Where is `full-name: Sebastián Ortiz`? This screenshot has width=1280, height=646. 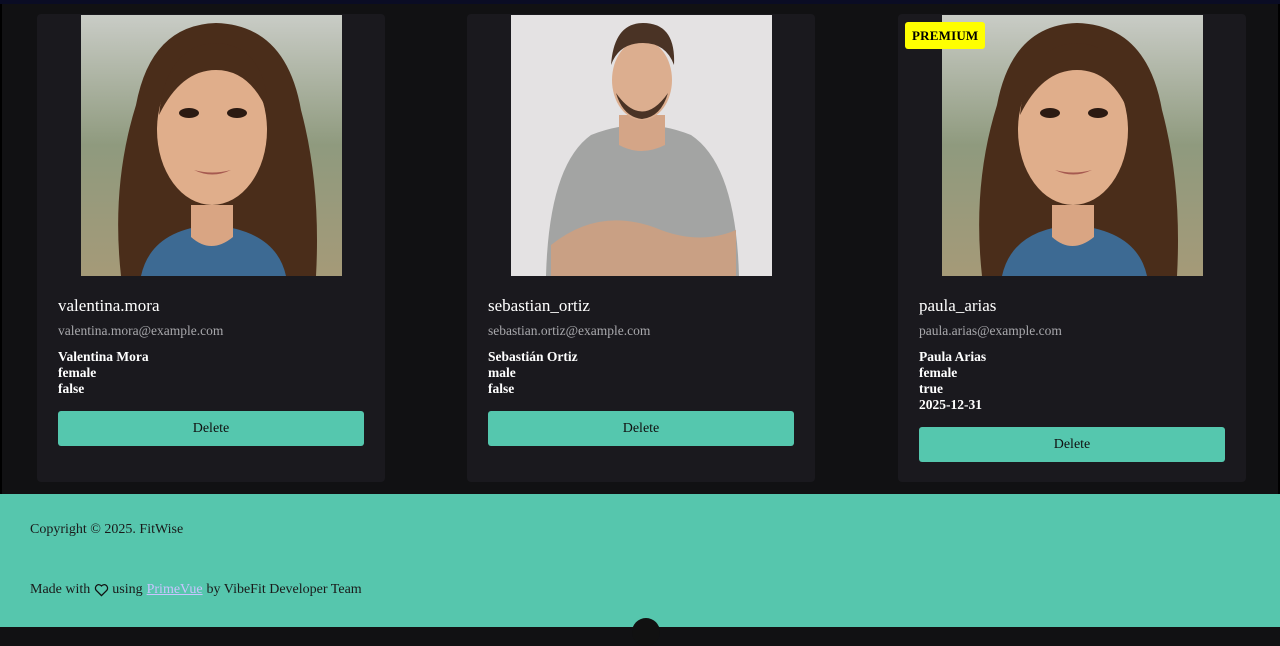
full-name: Sebastián Ortiz is located at coordinates (533, 356).